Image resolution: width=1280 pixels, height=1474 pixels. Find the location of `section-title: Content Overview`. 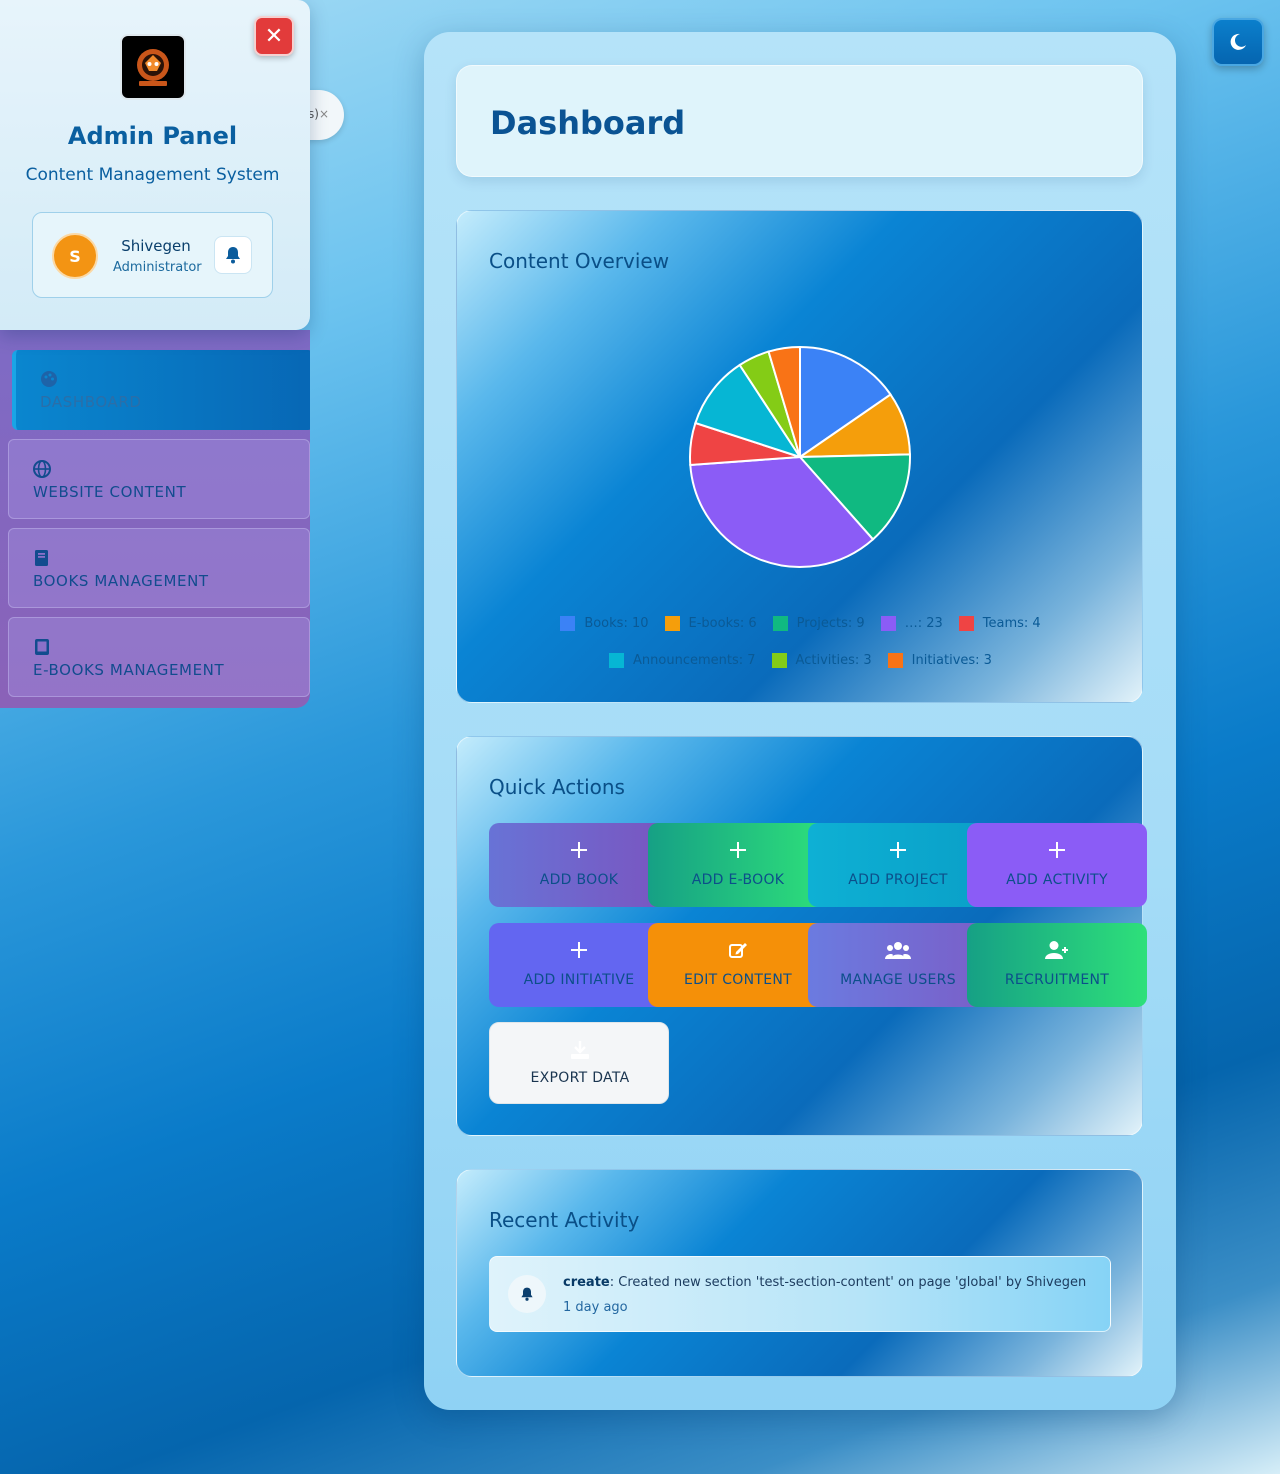

section-title: Content Overview is located at coordinates (579, 261).